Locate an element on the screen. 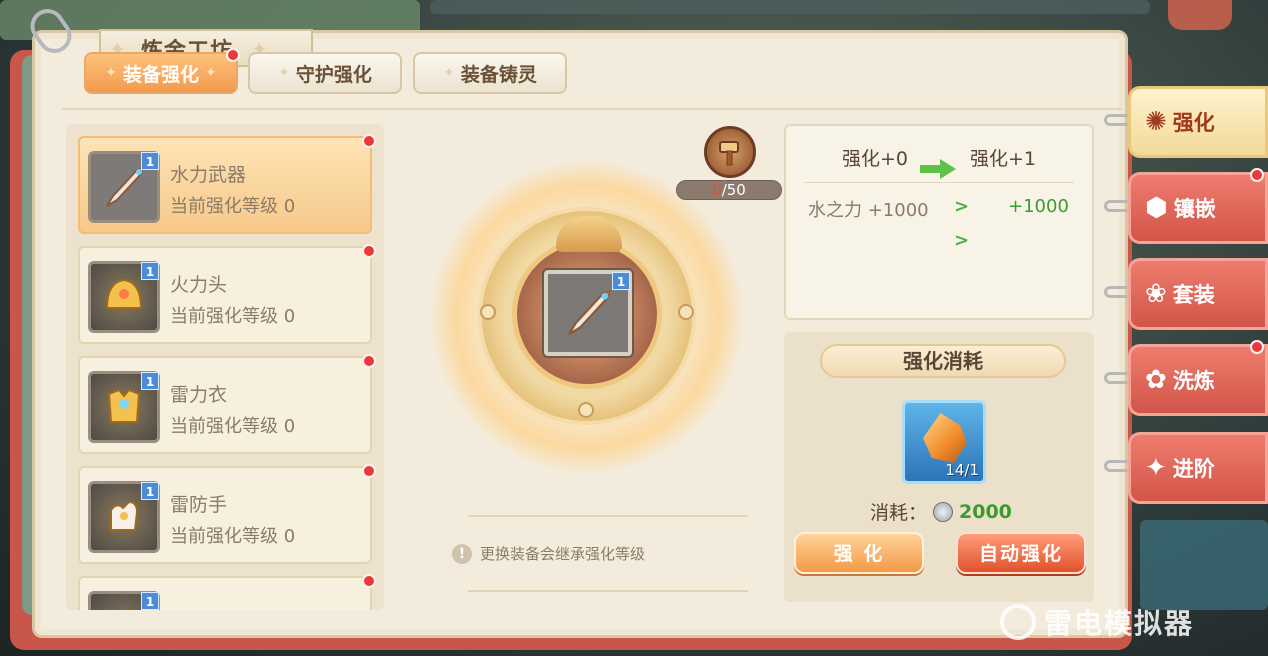 This screenshot has height=656, width=1268. glove-icon: 1 is located at coordinates (124, 517).